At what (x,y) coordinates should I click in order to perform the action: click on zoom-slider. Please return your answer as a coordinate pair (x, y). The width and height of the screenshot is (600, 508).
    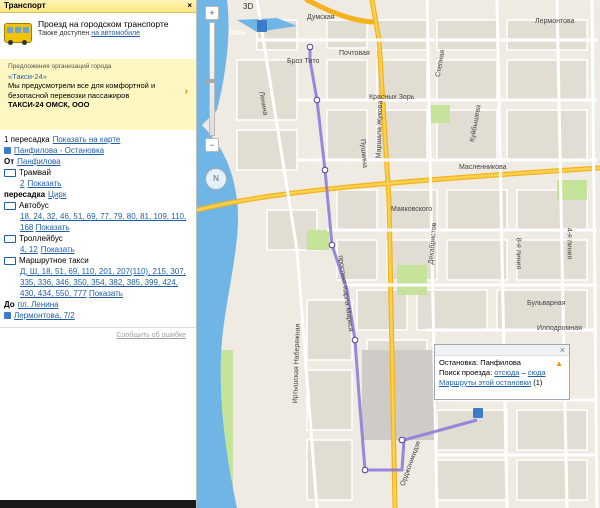
    Looking at the image, I should click on (211, 79).